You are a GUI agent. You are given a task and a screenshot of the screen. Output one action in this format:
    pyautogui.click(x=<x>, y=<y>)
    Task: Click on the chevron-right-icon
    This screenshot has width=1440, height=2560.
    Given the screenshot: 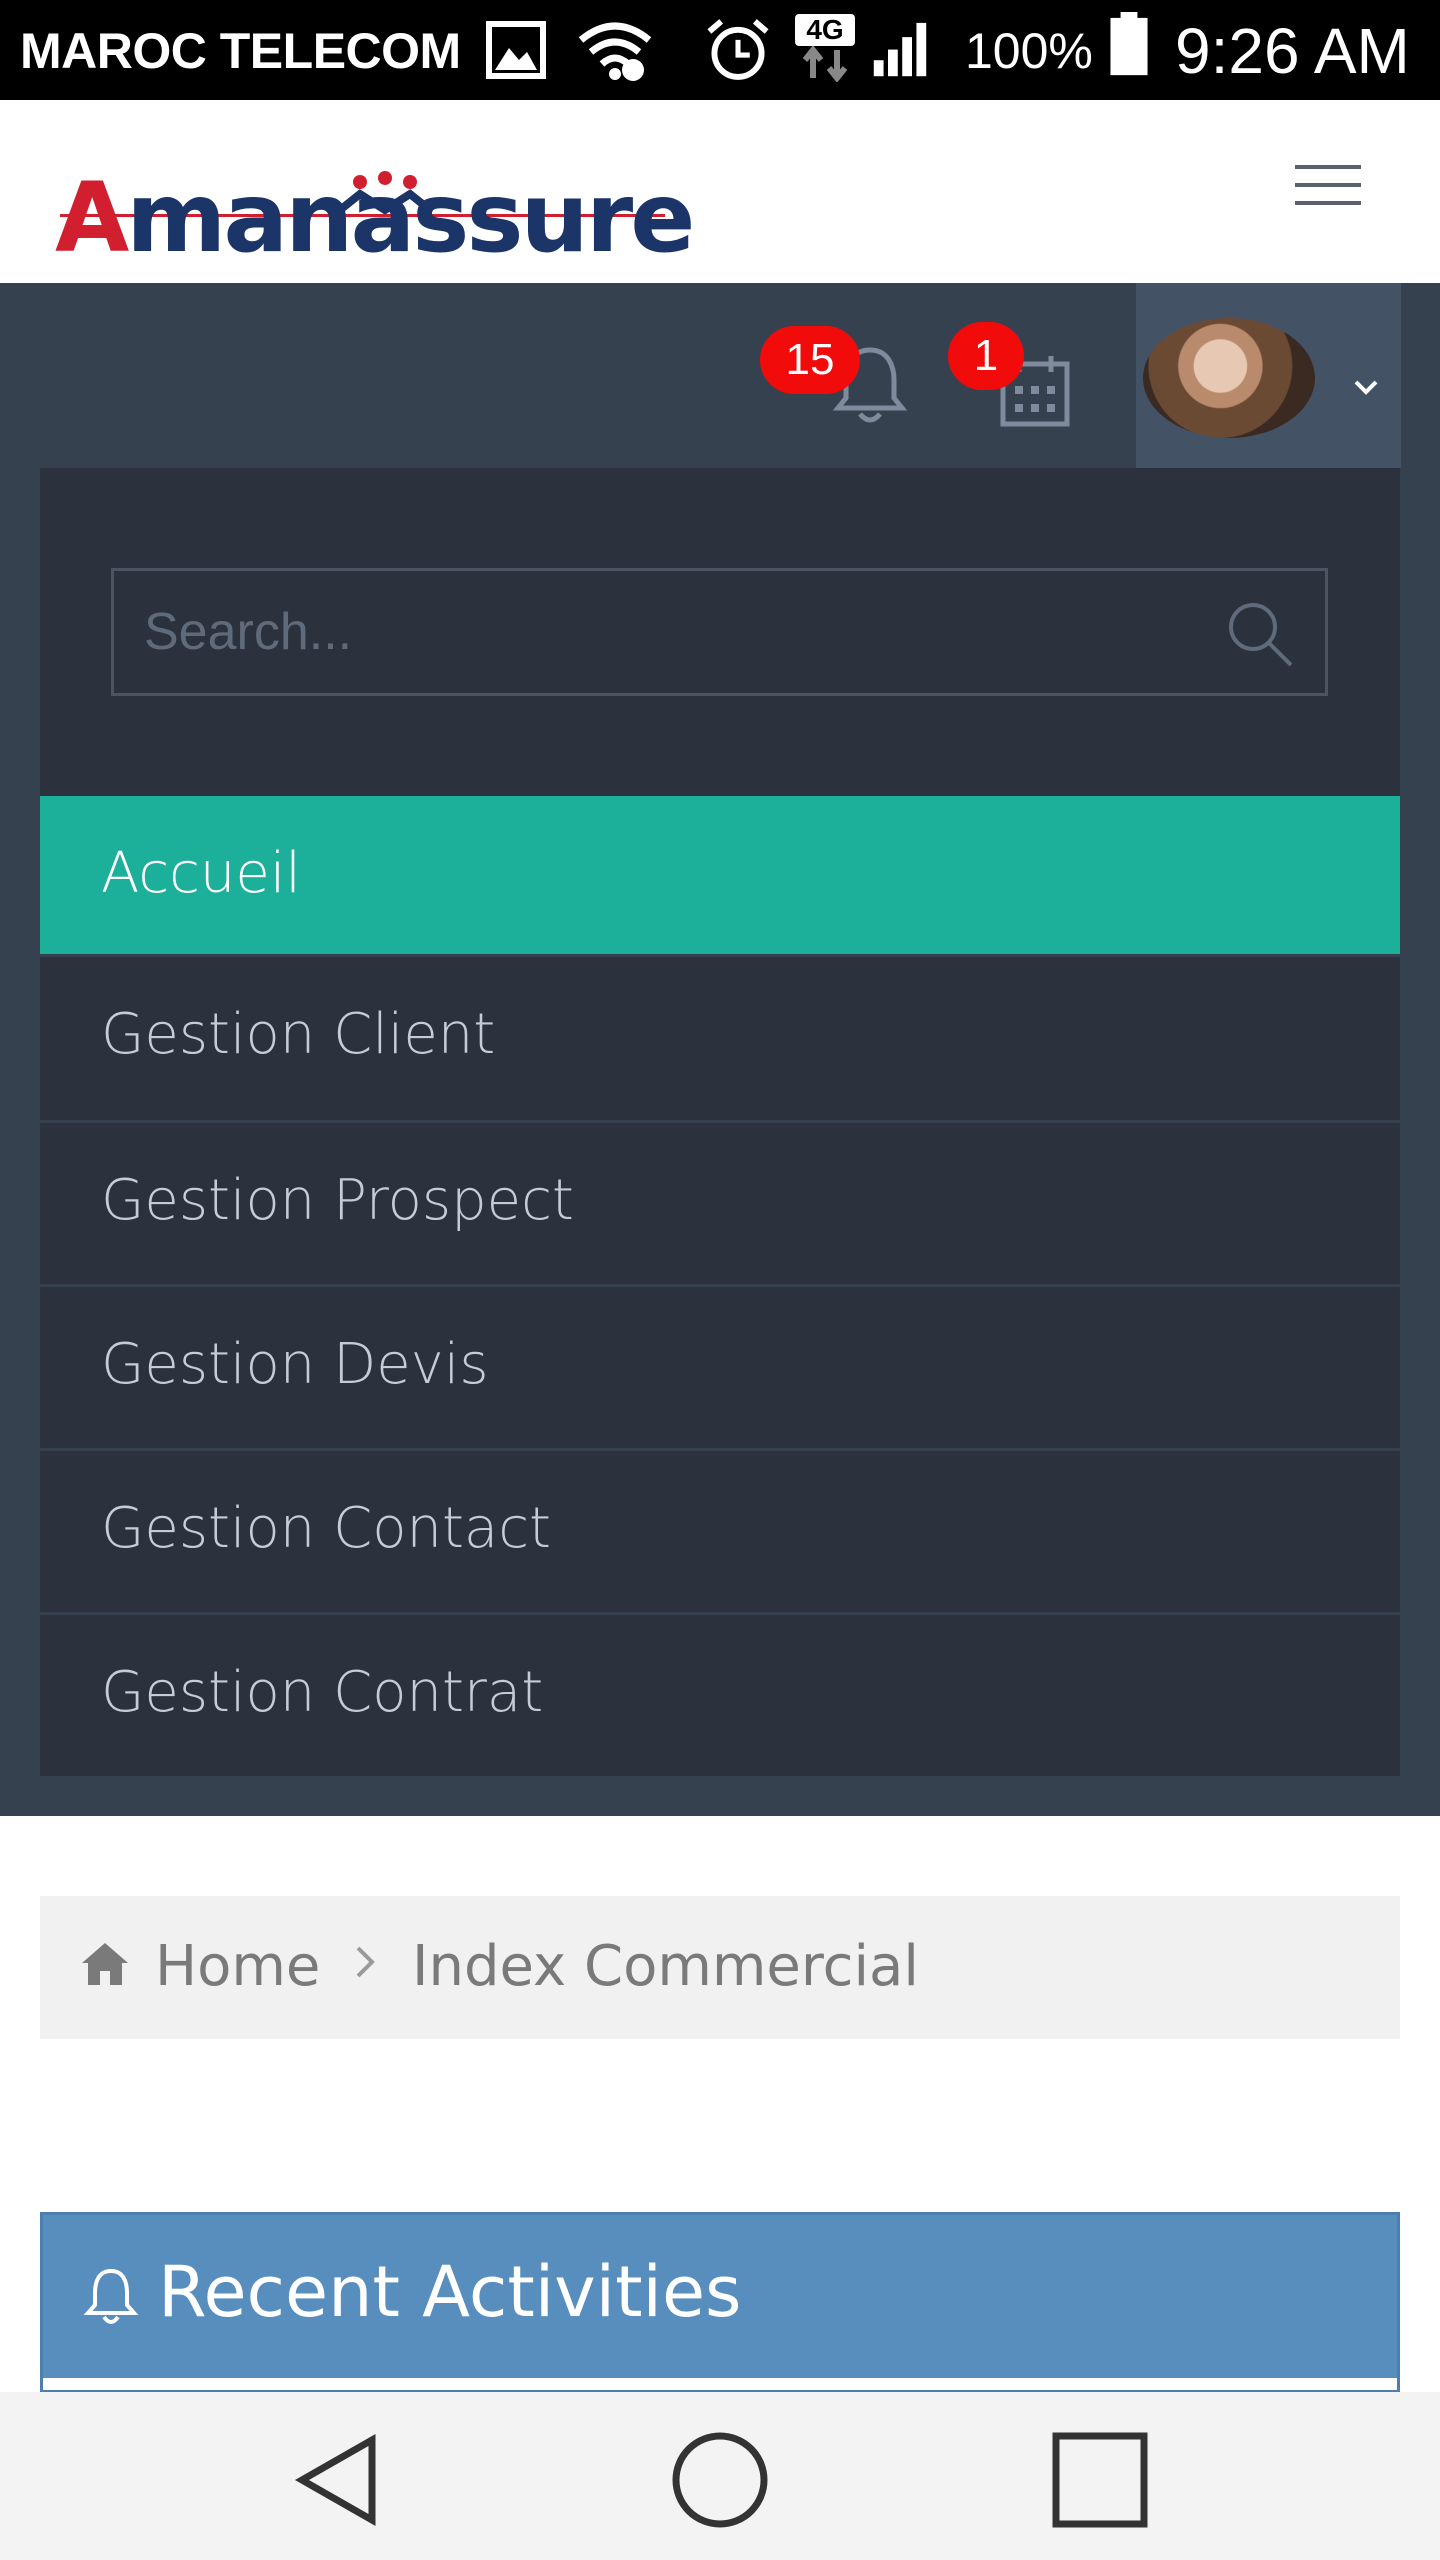 What is the action you would take?
    pyautogui.click(x=365, y=1962)
    